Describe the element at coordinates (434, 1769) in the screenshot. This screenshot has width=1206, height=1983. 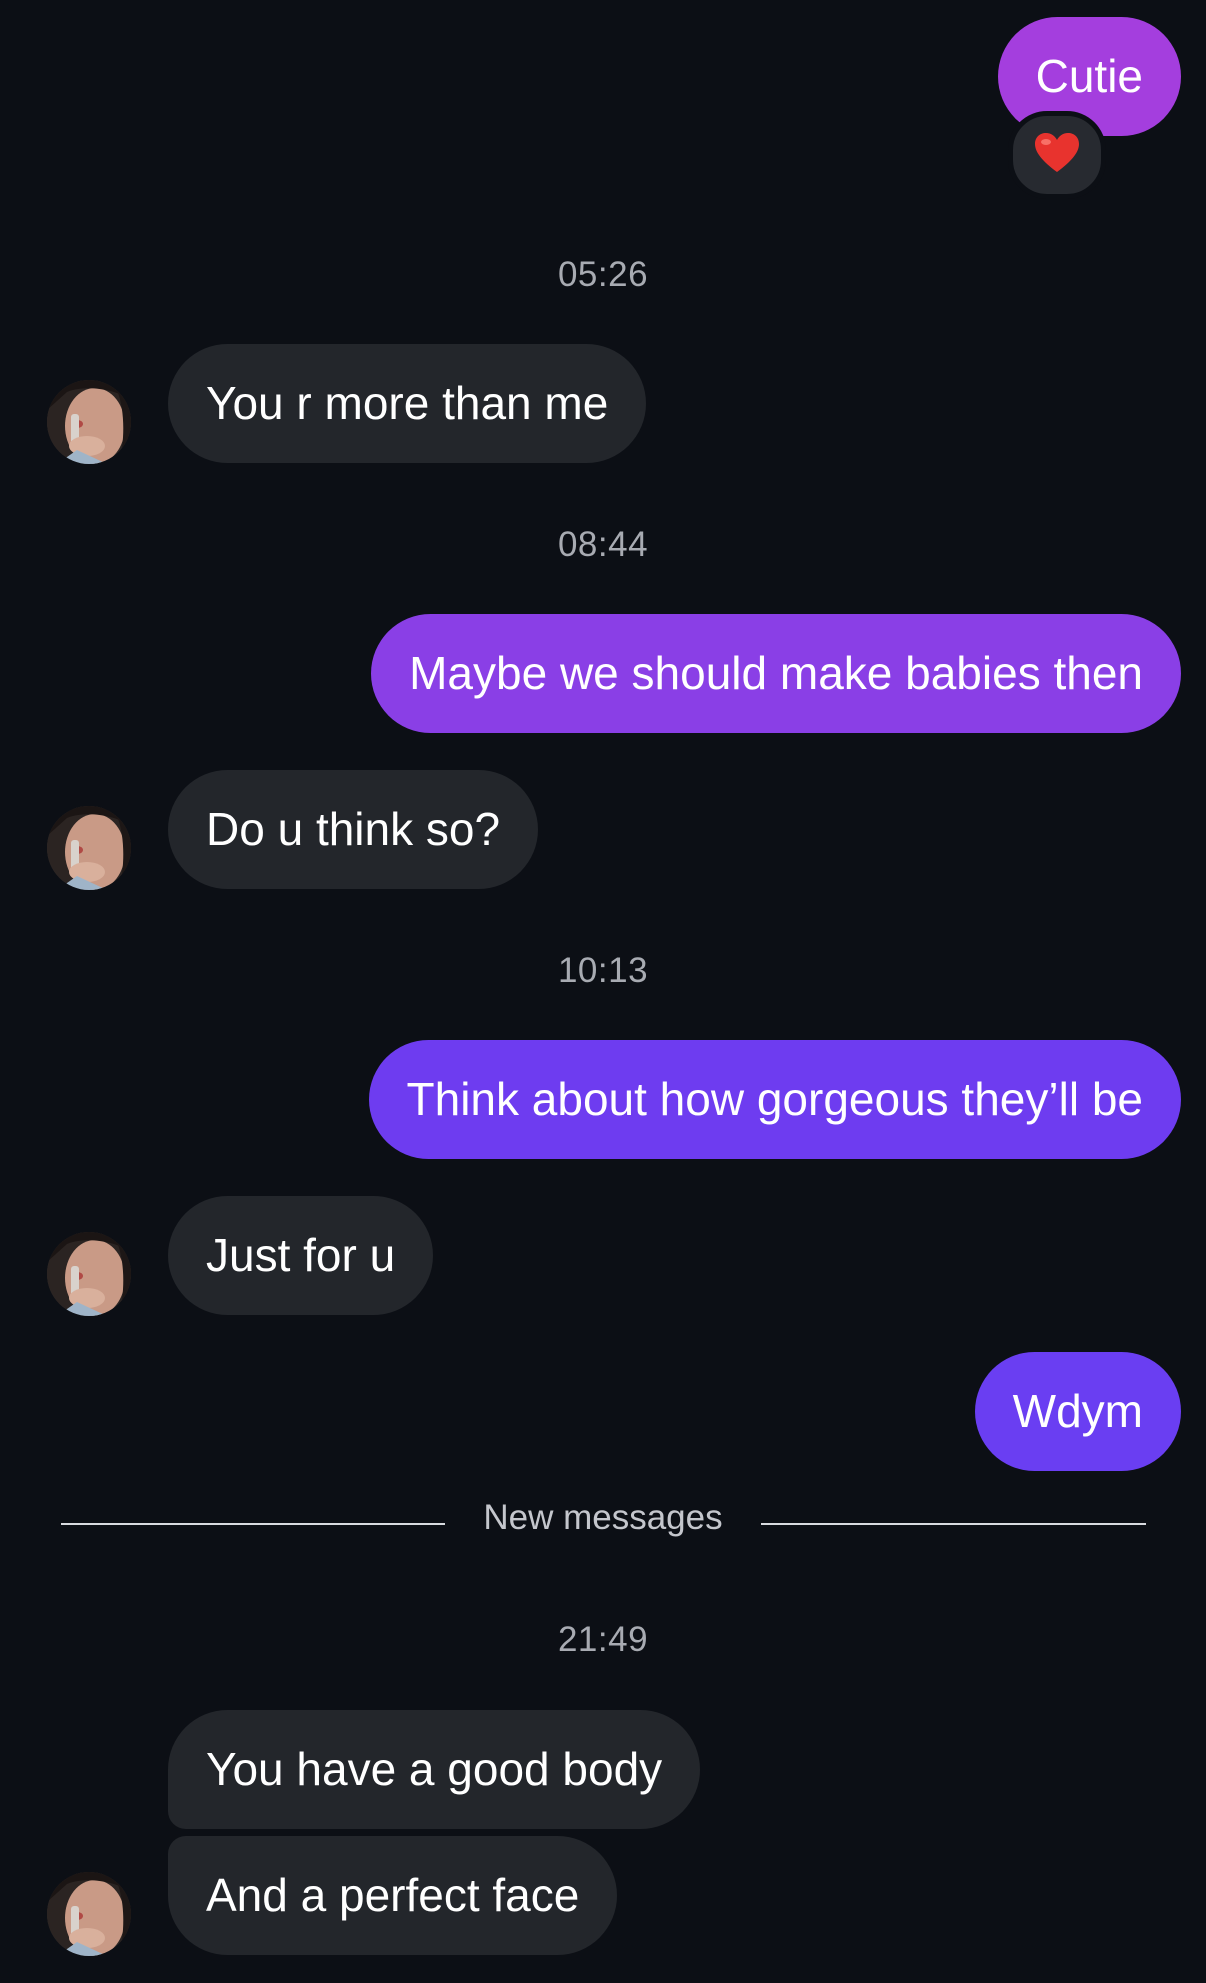
I see `incoming-message: You have a good body` at that location.